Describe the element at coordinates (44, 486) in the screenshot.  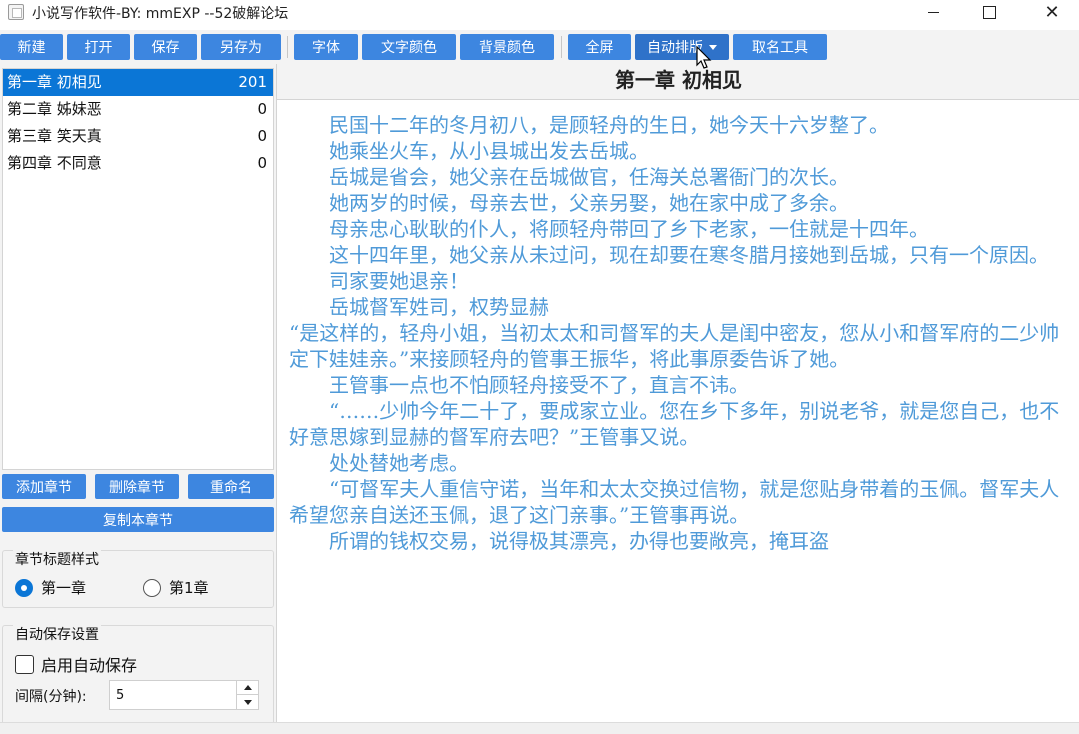
I see `add-chapter-button: 添加章节` at that location.